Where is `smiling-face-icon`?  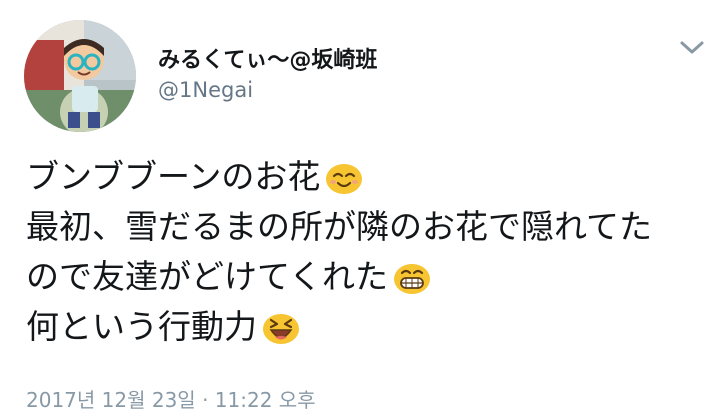 smiling-face-icon is located at coordinates (344, 177).